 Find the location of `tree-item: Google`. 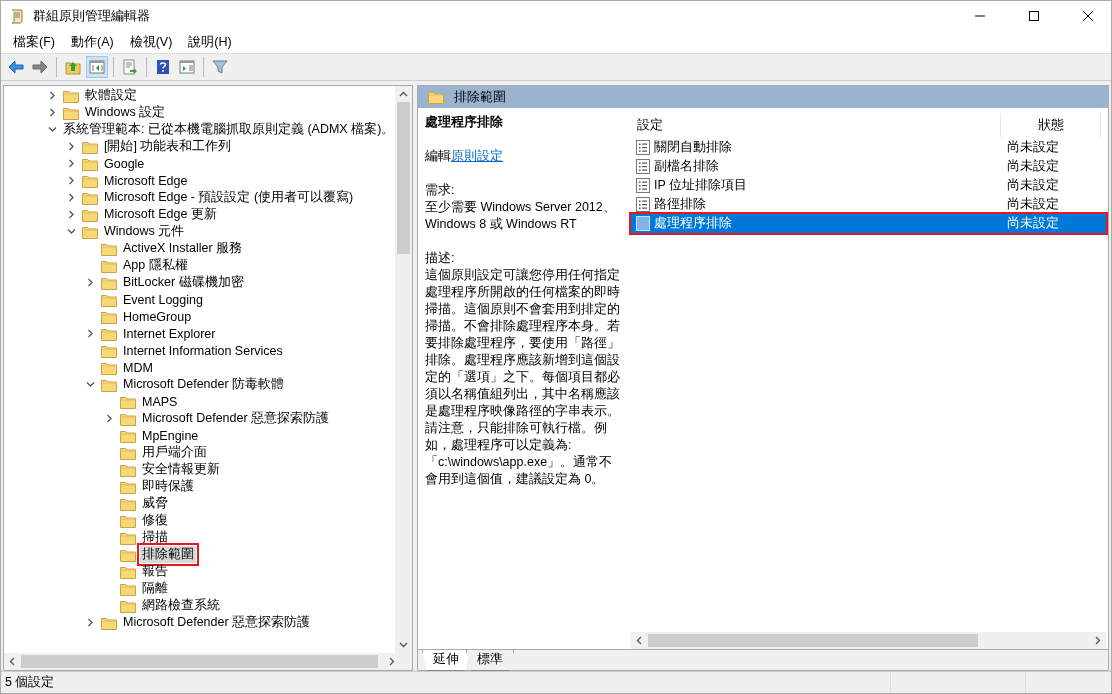

tree-item: Google is located at coordinates (124, 163).